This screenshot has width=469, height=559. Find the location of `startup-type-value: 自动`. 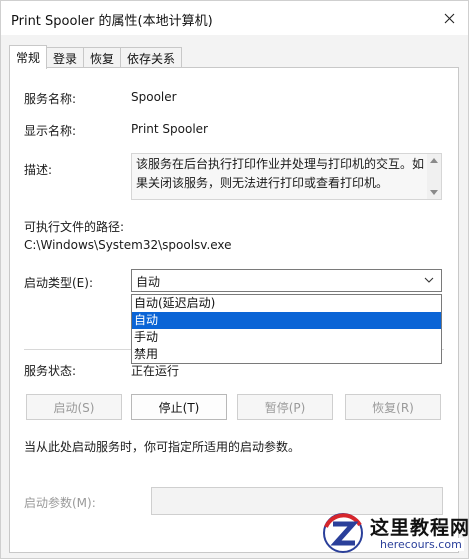

startup-type-value: 自动 is located at coordinates (148, 282).